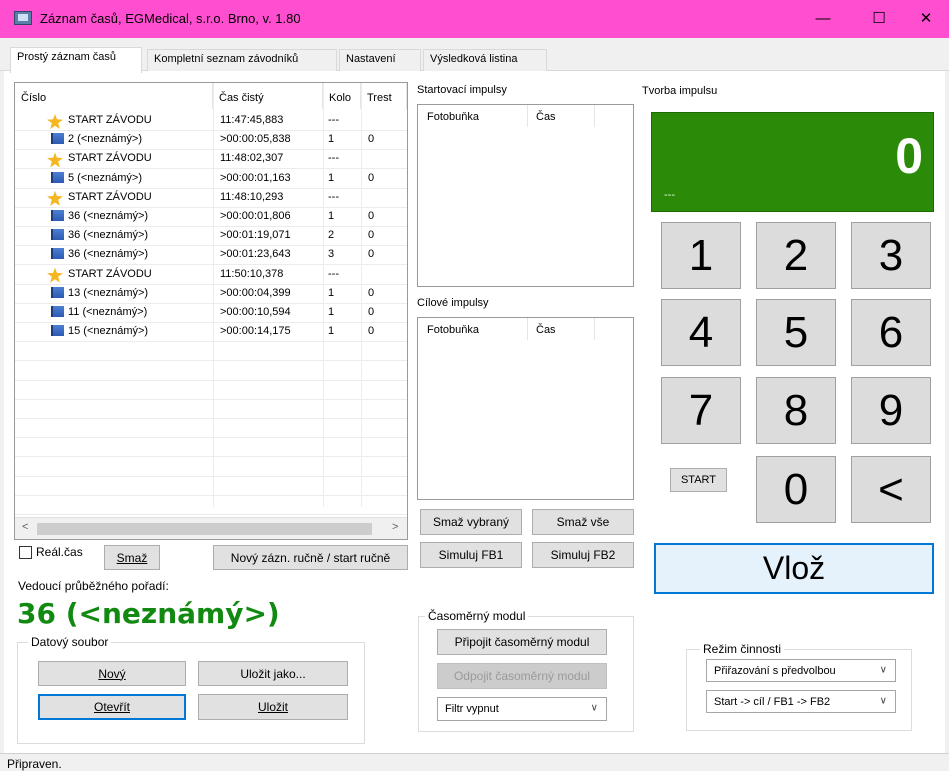  I want to click on finish-col-cas: Čas, so click(546, 330).